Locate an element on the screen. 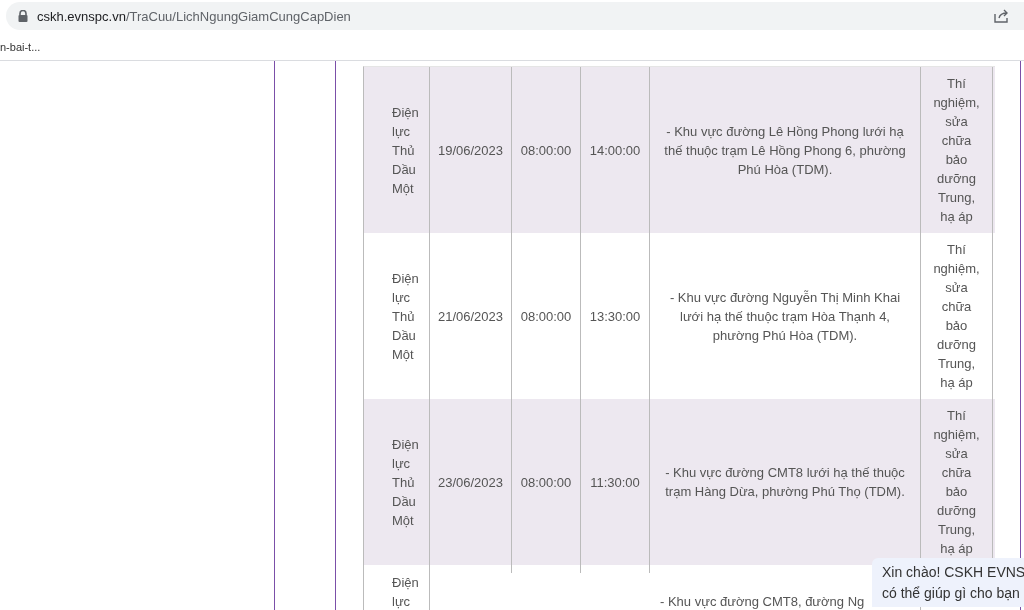  table-cell-text: 23/06/2023 is located at coordinates (470, 482).